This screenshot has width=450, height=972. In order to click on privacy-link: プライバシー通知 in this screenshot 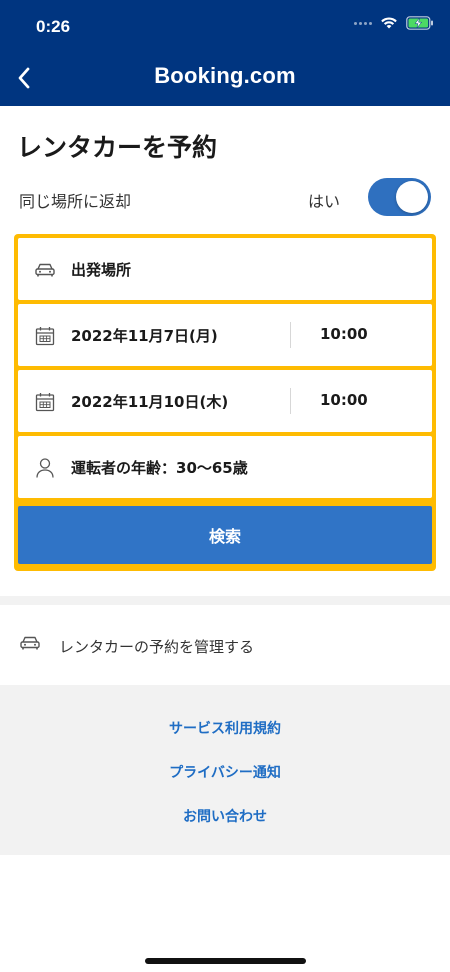, I will do `click(225, 772)`.